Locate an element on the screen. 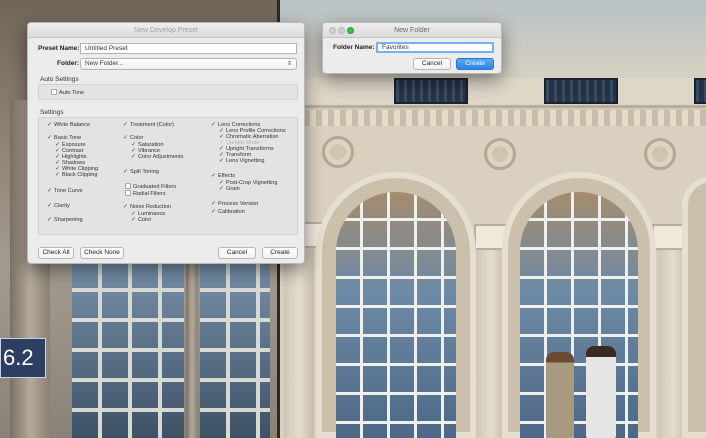 The height and width of the screenshot is (438, 706). folder-dialog-title: New Folder is located at coordinates (412, 30).